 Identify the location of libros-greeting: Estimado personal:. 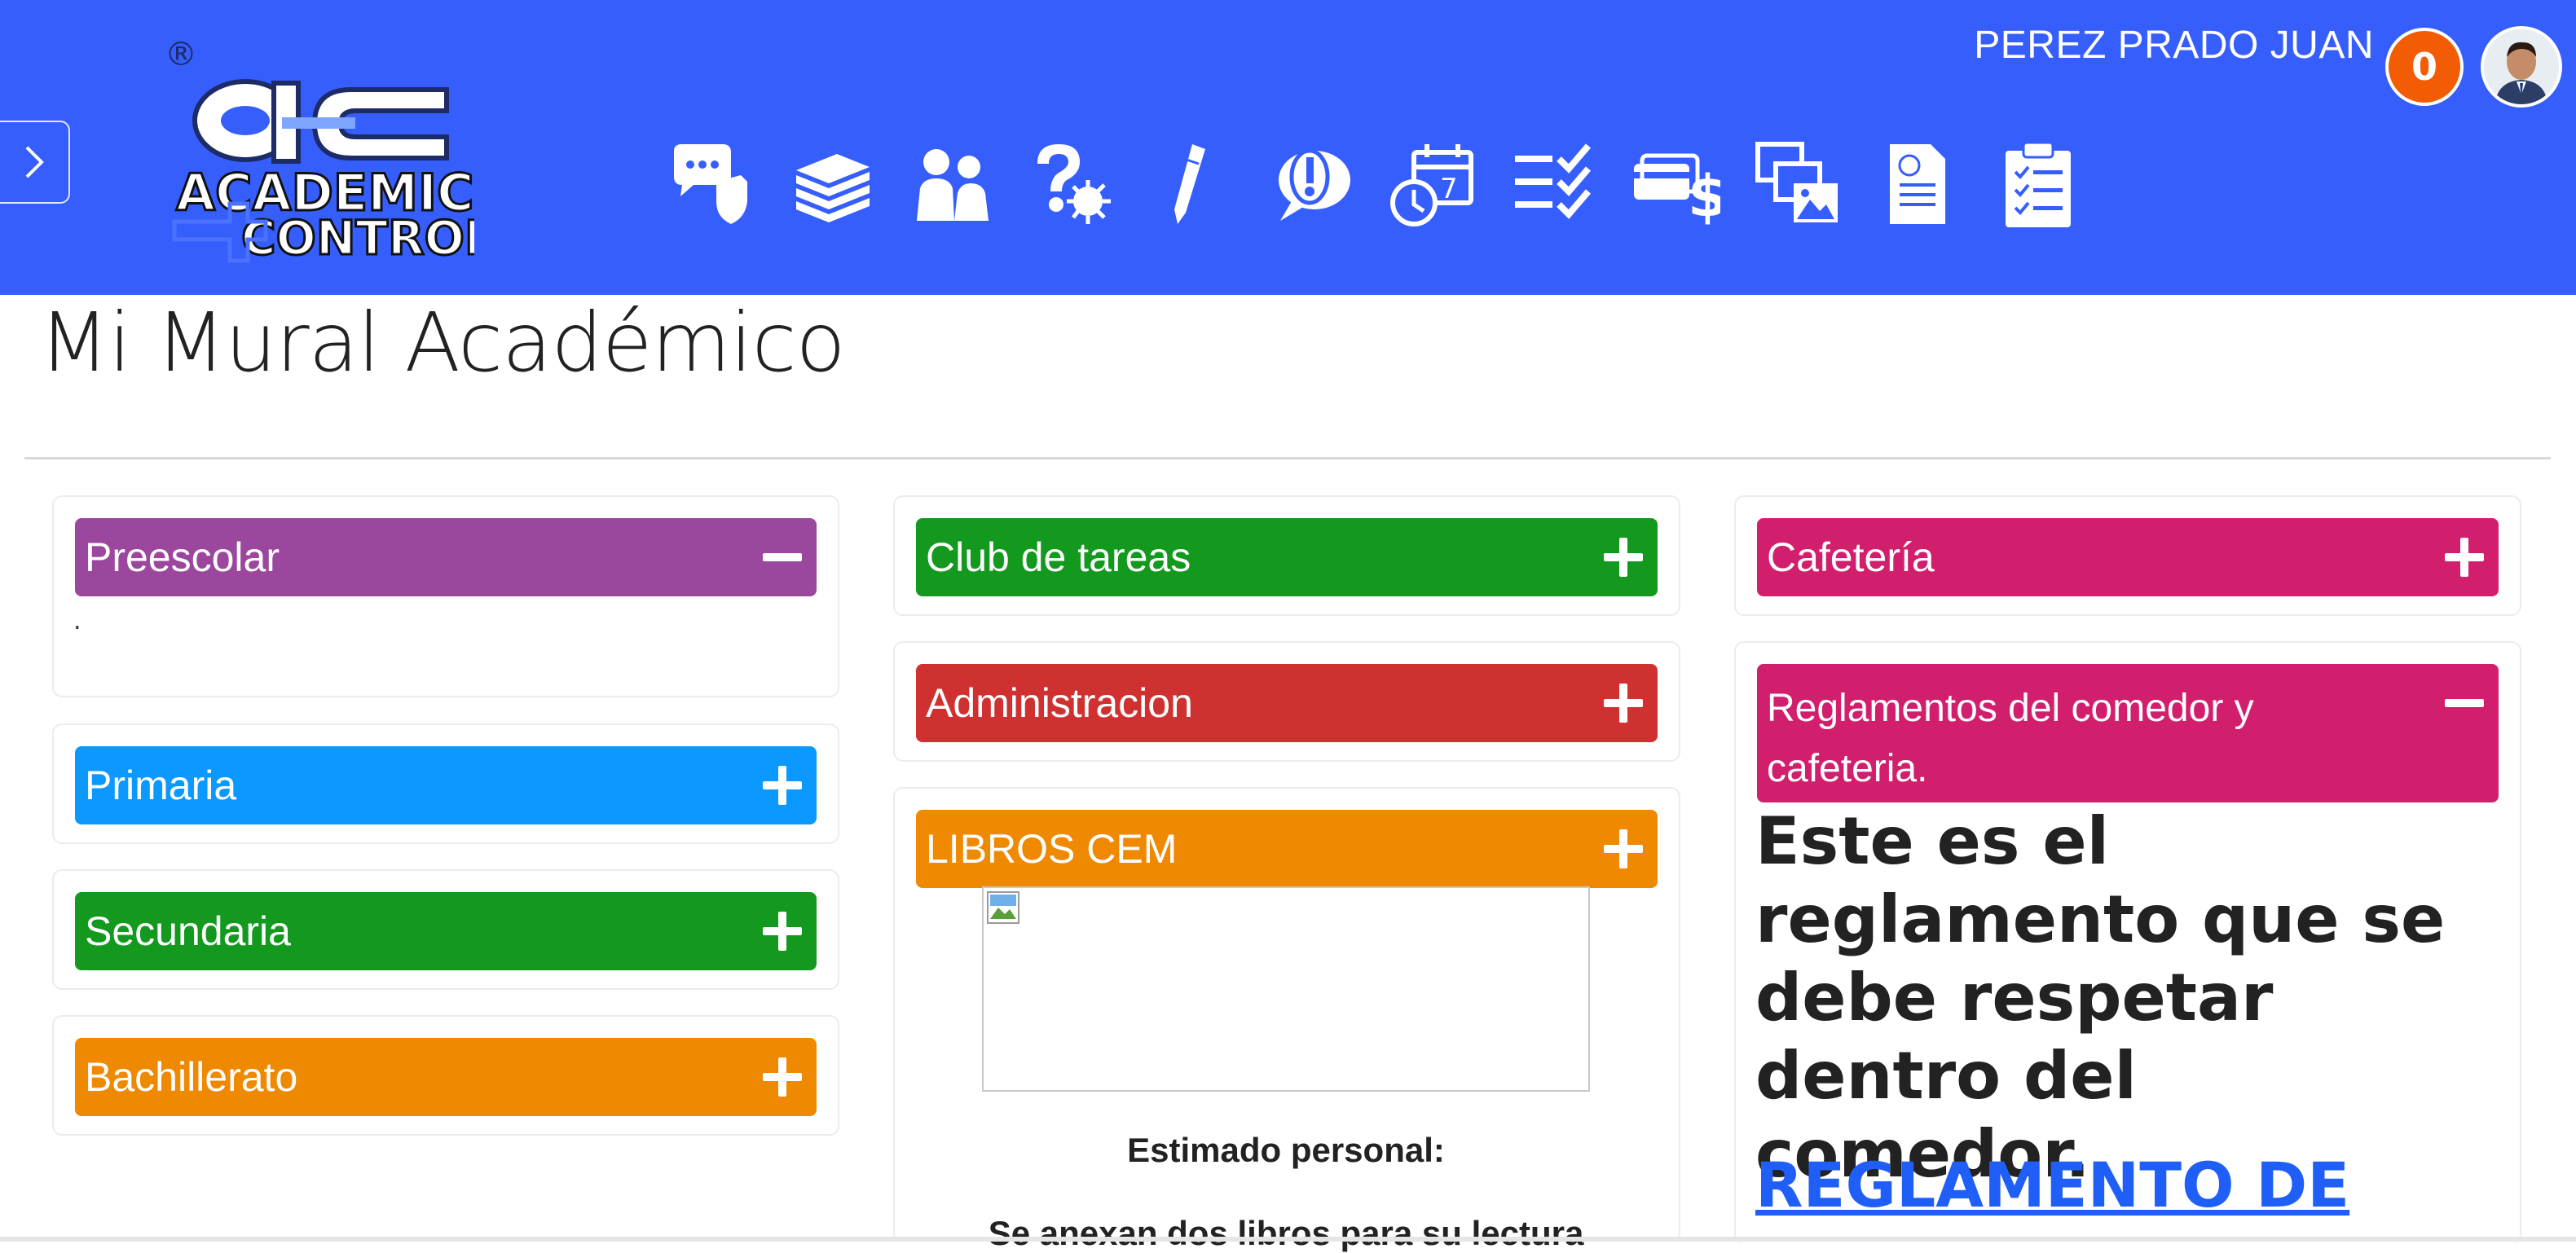
(1286, 1150).